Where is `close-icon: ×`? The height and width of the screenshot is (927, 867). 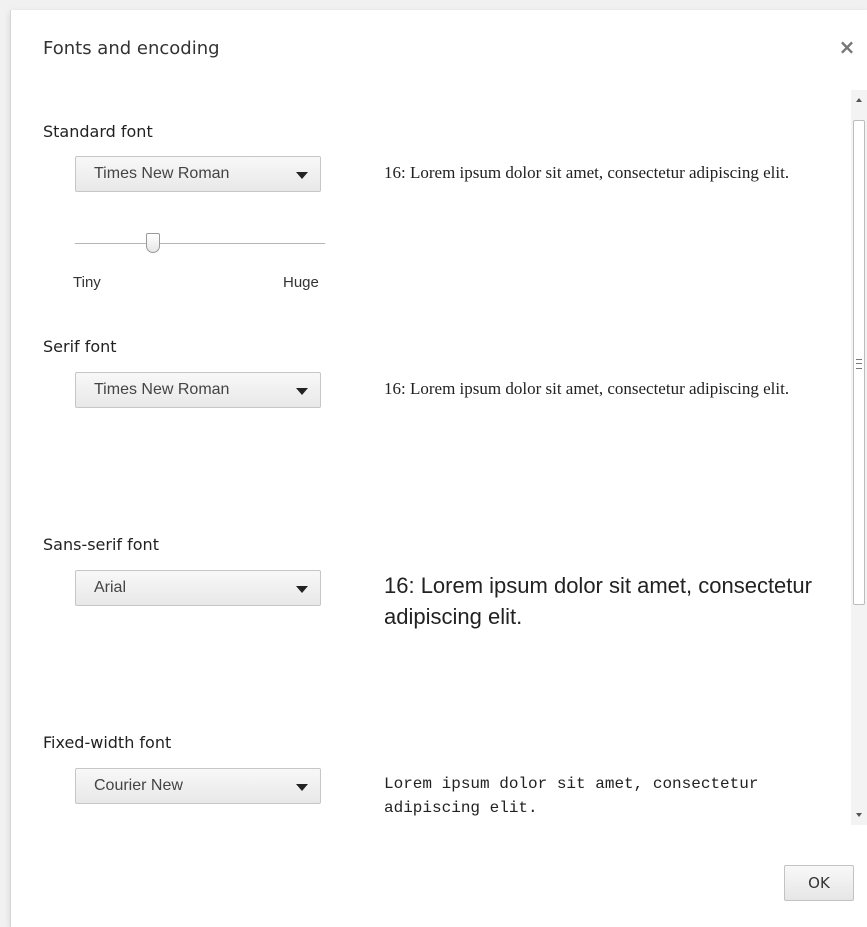
close-icon: × is located at coordinates (847, 47).